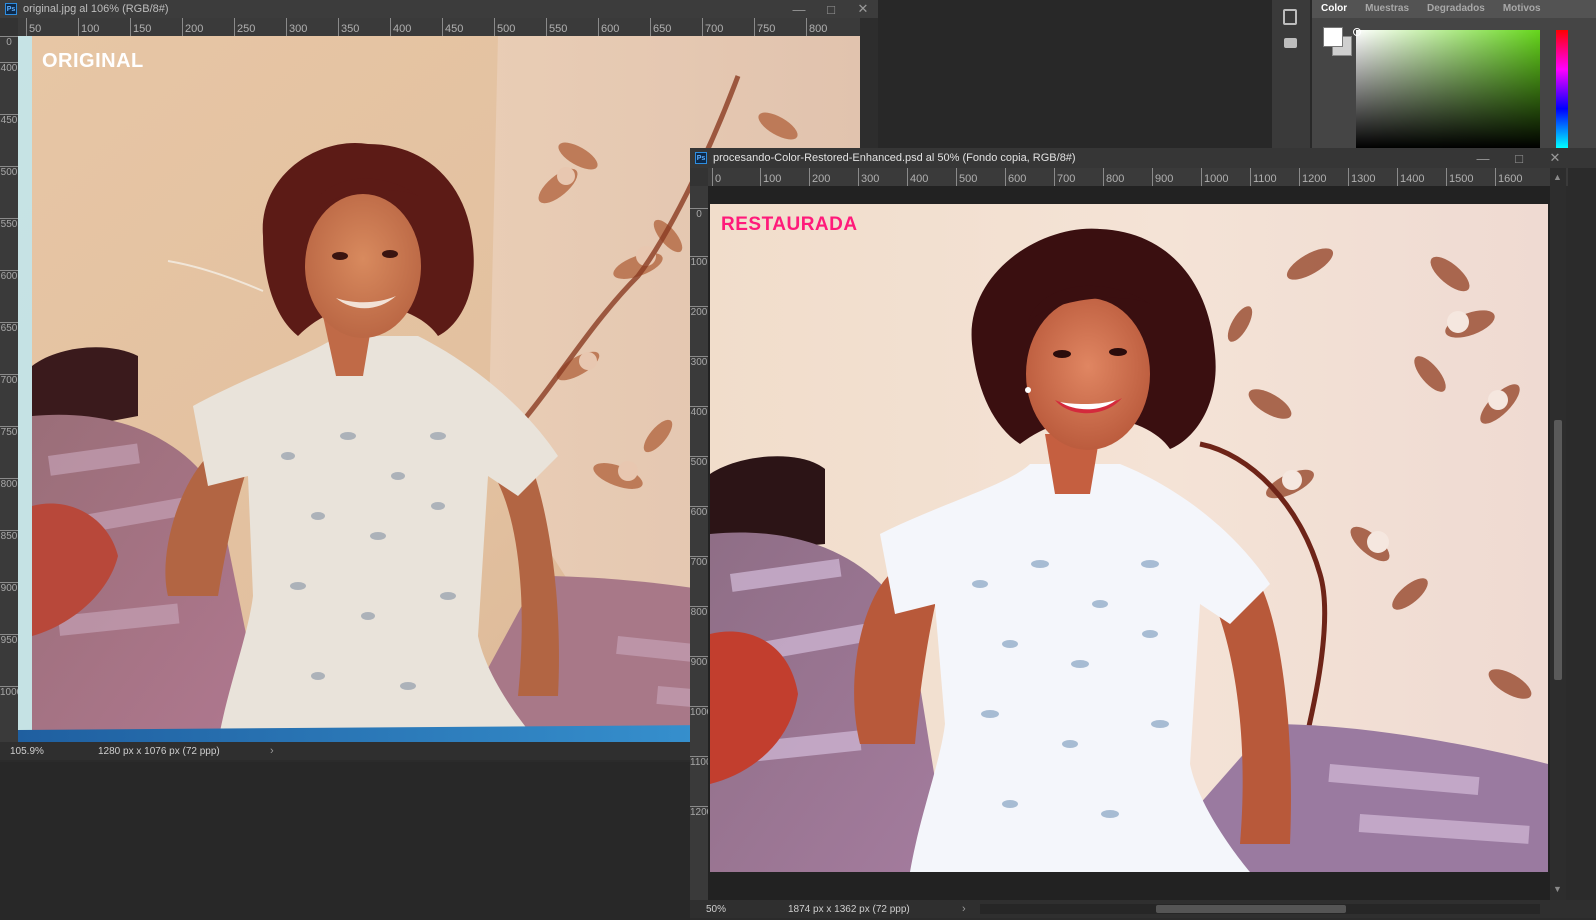 This screenshot has width=1596, height=920. I want to click on ruler-label: 1600, so click(1508, 177).